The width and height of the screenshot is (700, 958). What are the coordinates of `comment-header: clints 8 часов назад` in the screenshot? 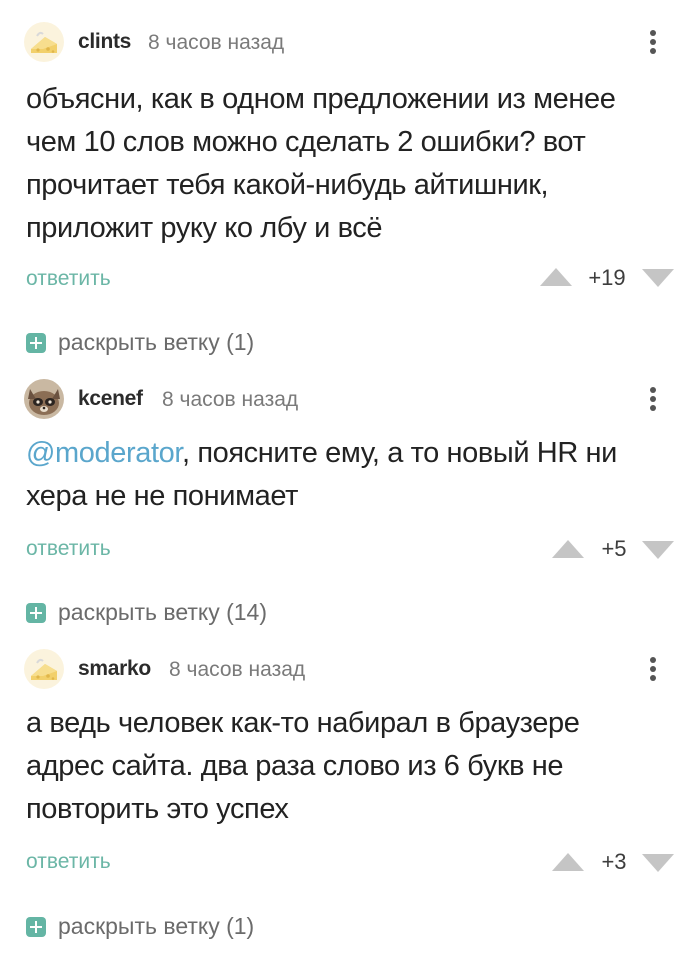 It's located at (350, 42).